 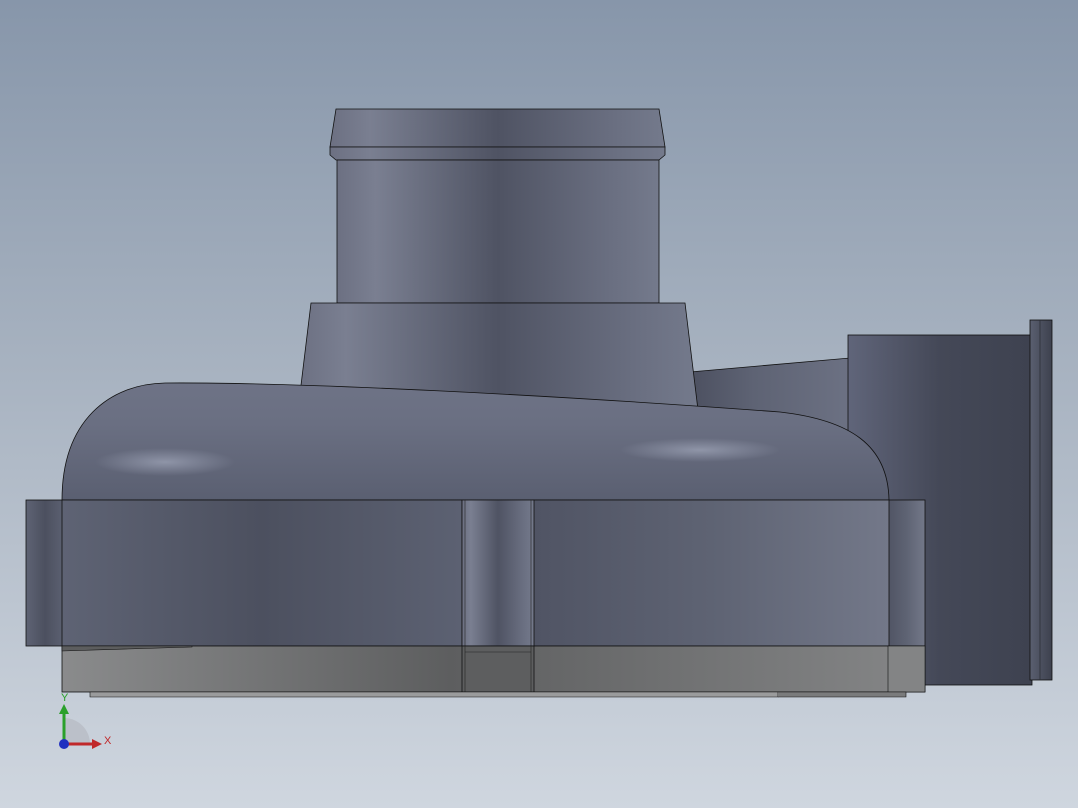 What do you see at coordinates (108, 741) in the screenshot?
I see `x-axis-label: X` at bounding box center [108, 741].